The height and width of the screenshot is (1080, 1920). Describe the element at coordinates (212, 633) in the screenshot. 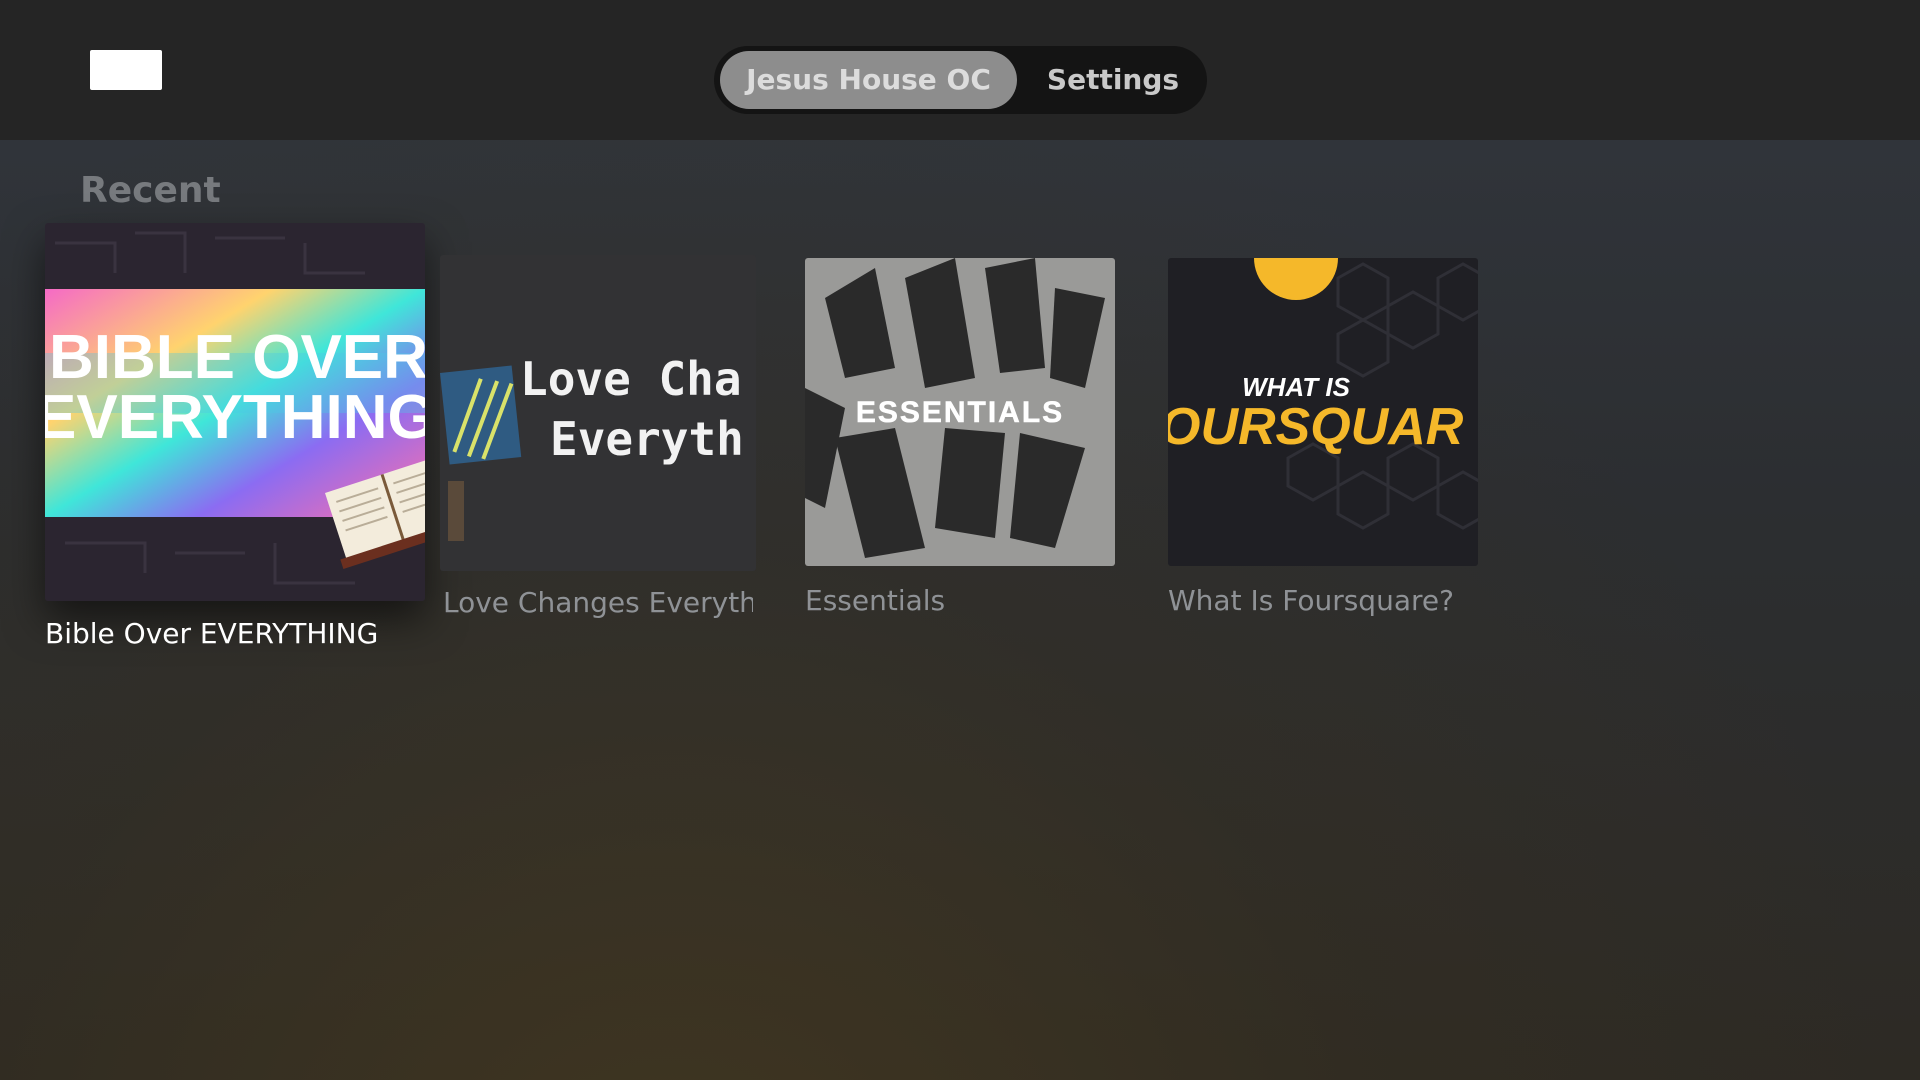

I see `media-title: Bible Over EVERYTHING` at that location.